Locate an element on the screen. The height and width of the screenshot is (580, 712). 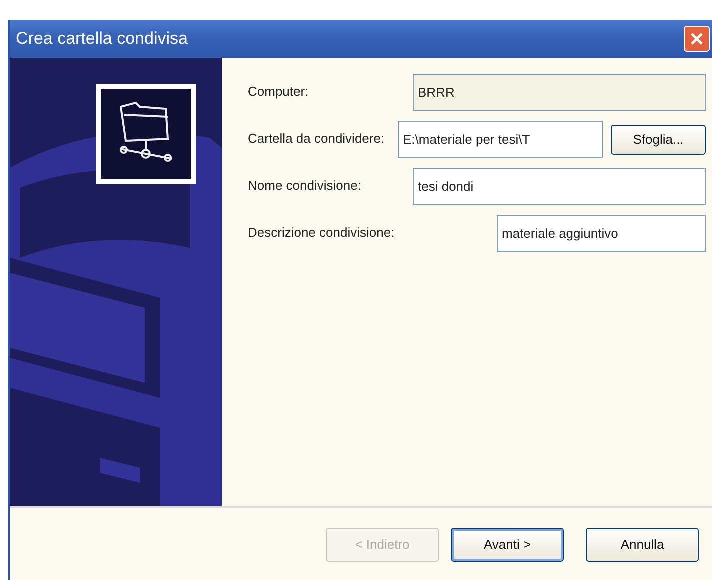
text-field: tesi dondi is located at coordinates (559, 186).